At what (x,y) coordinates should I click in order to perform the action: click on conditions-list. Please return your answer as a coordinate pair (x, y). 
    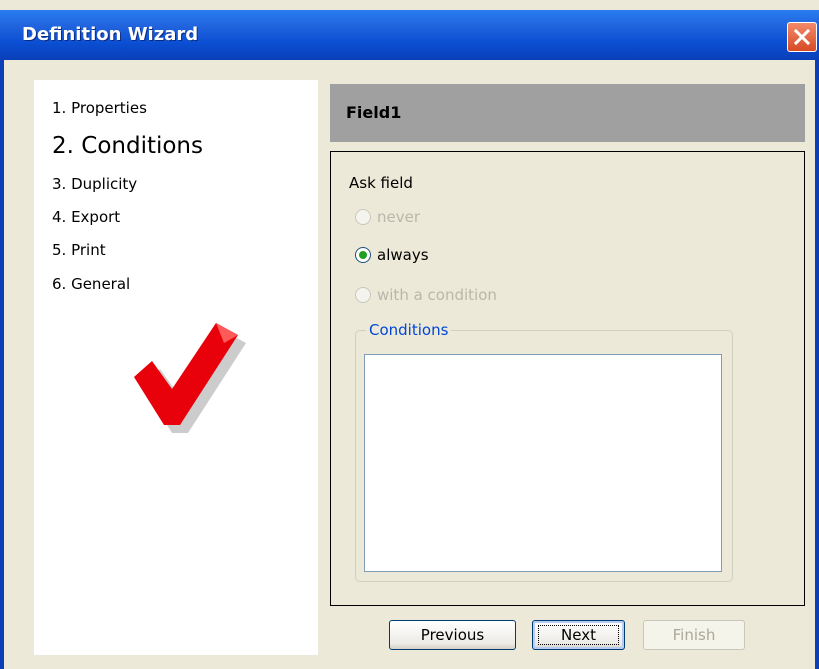
    Looking at the image, I should click on (543, 463).